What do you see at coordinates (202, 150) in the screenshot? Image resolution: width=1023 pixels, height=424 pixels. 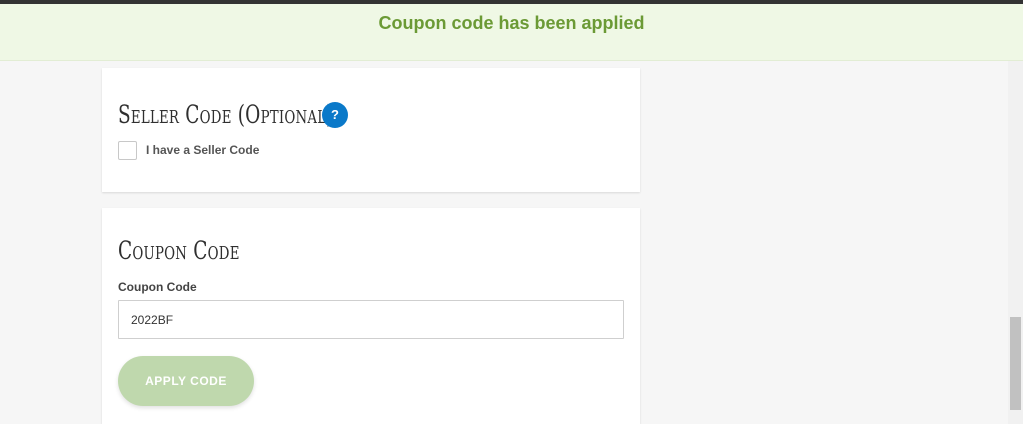 I see `seller-code-checkbox-label: I have a Seller Code` at bounding box center [202, 150].